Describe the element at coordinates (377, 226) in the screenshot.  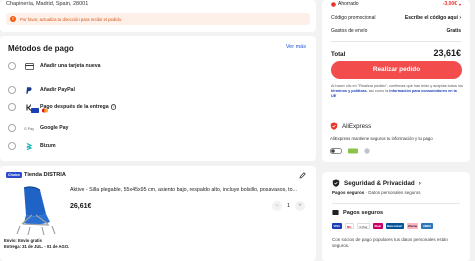
I see `ideal-logo: iDeal` at that location.